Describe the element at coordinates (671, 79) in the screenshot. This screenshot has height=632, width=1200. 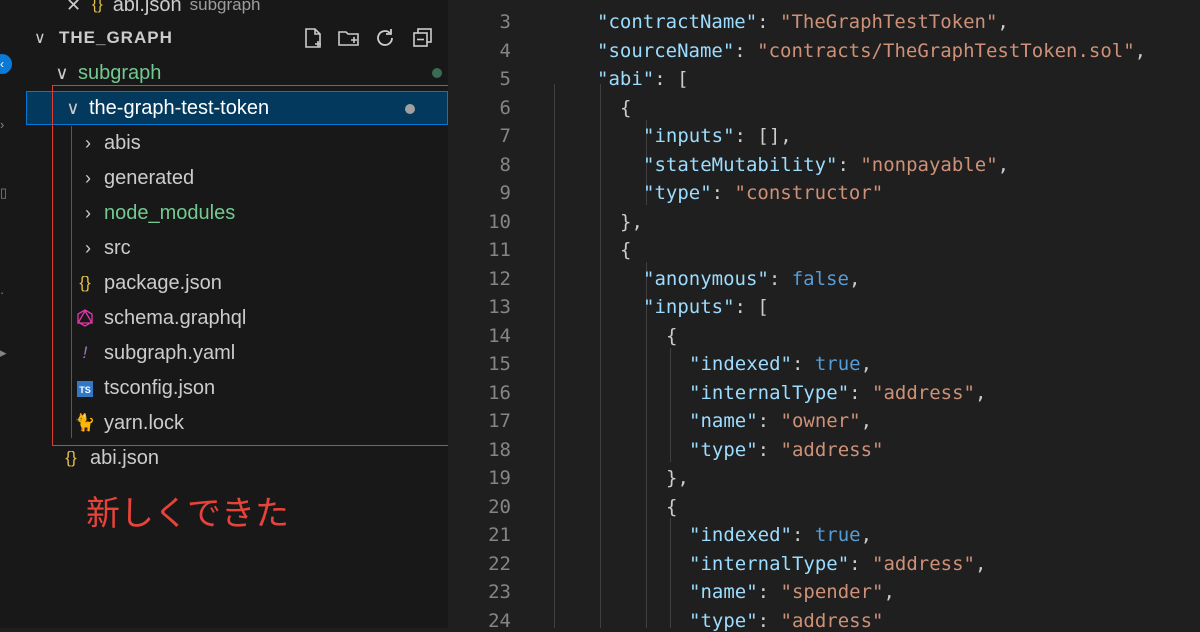
I see `json-punct: : [` at that location.